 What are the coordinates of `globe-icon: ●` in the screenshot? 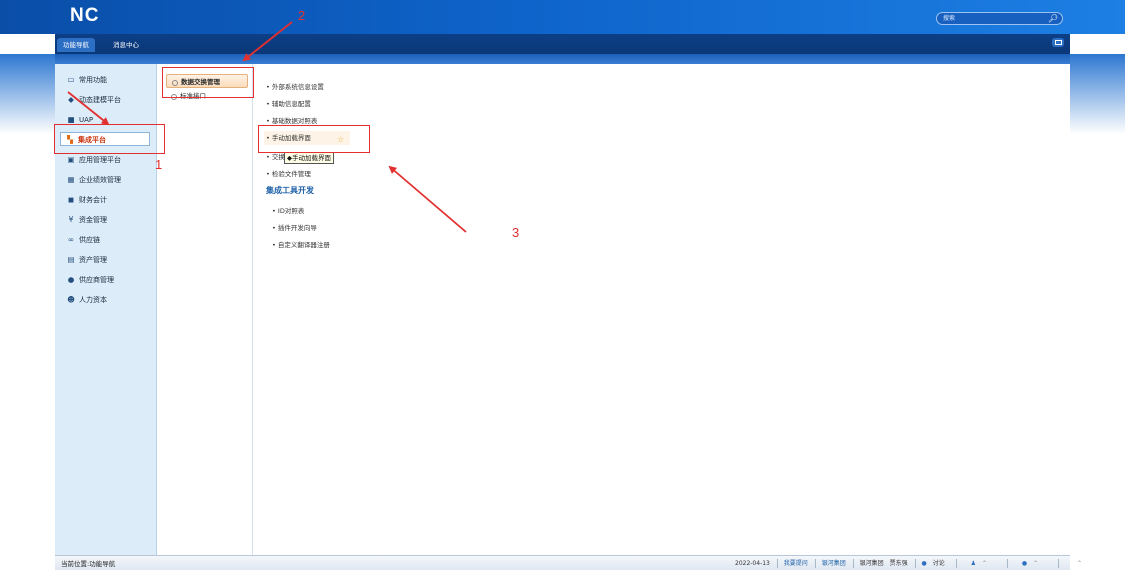 It's located at (924, 563).